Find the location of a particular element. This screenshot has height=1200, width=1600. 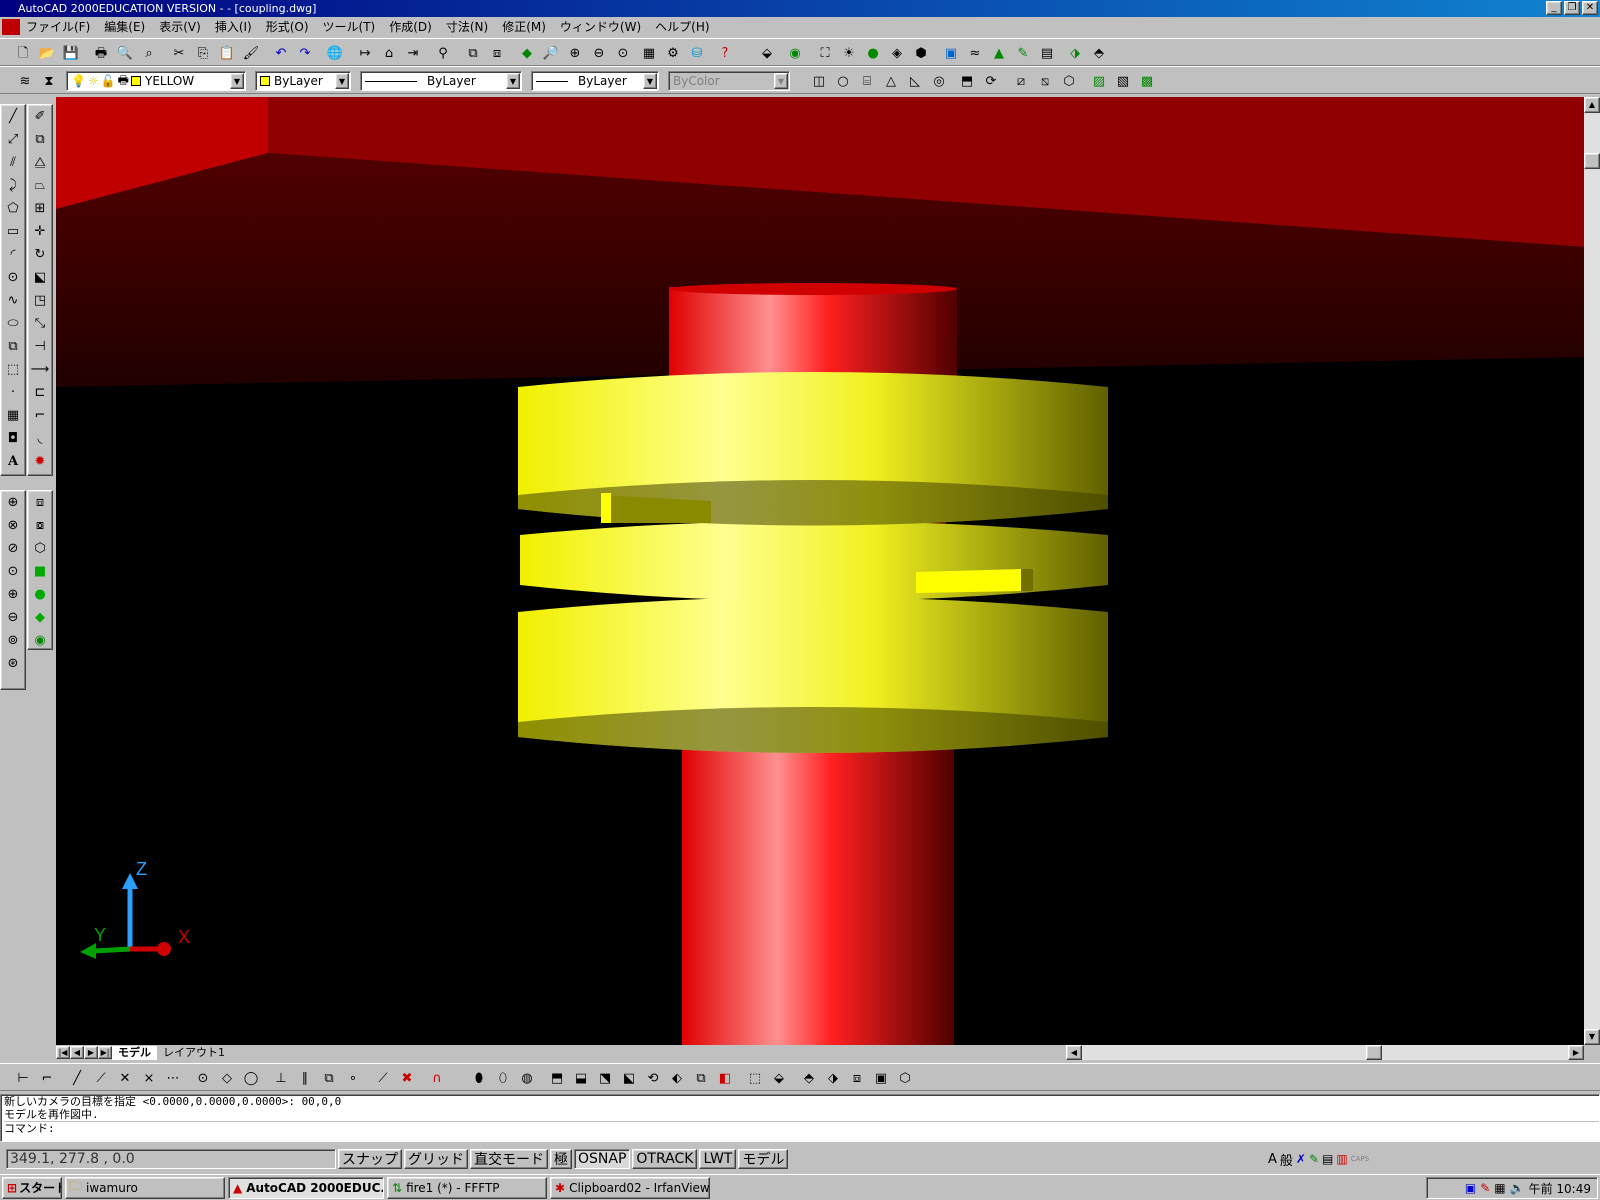

zoom-in-icon: ⊕ is located at coordinates (13, 594).